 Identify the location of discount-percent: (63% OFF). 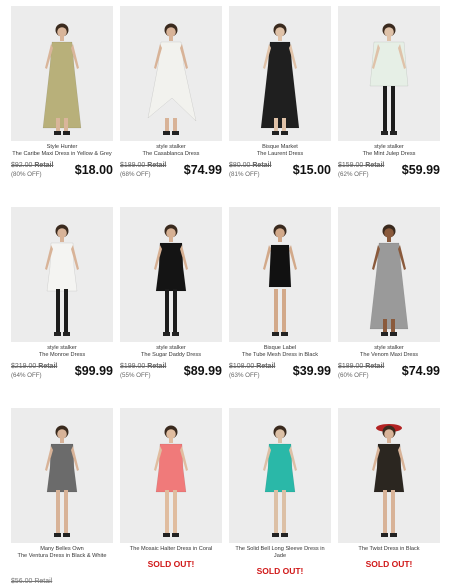
(244, 375).